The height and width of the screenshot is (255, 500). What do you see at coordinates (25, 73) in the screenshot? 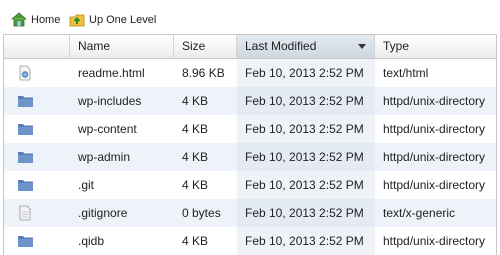
I see `html-file-icon` at bounding box center [25, 73].